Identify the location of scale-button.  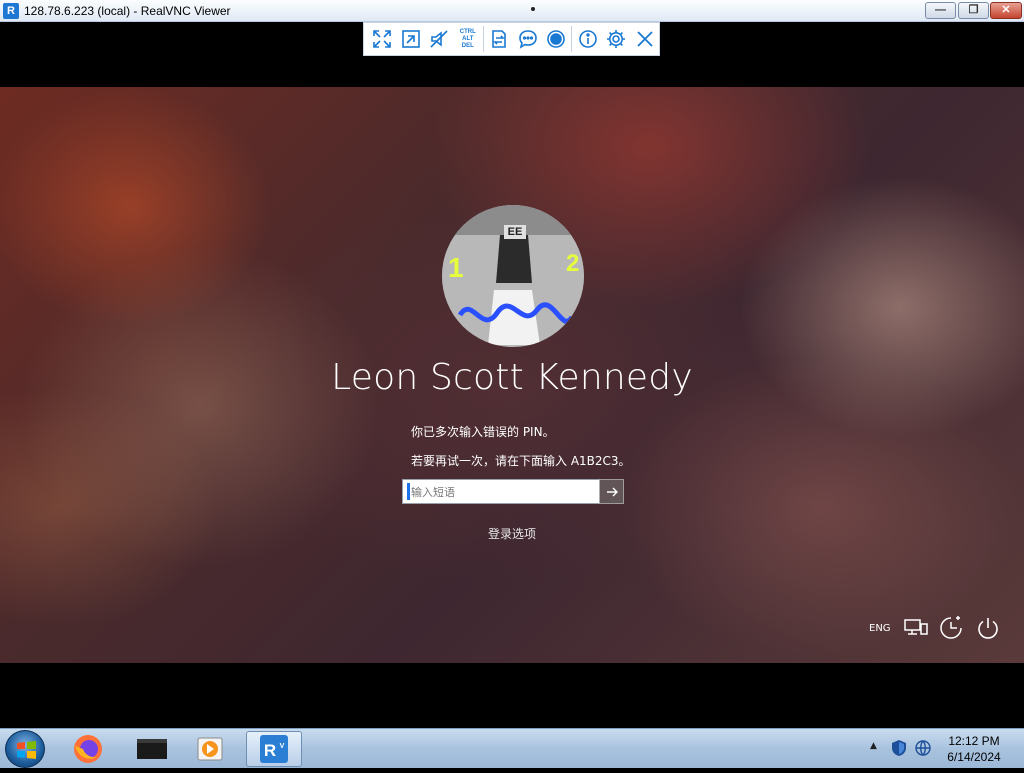
(411, 39).